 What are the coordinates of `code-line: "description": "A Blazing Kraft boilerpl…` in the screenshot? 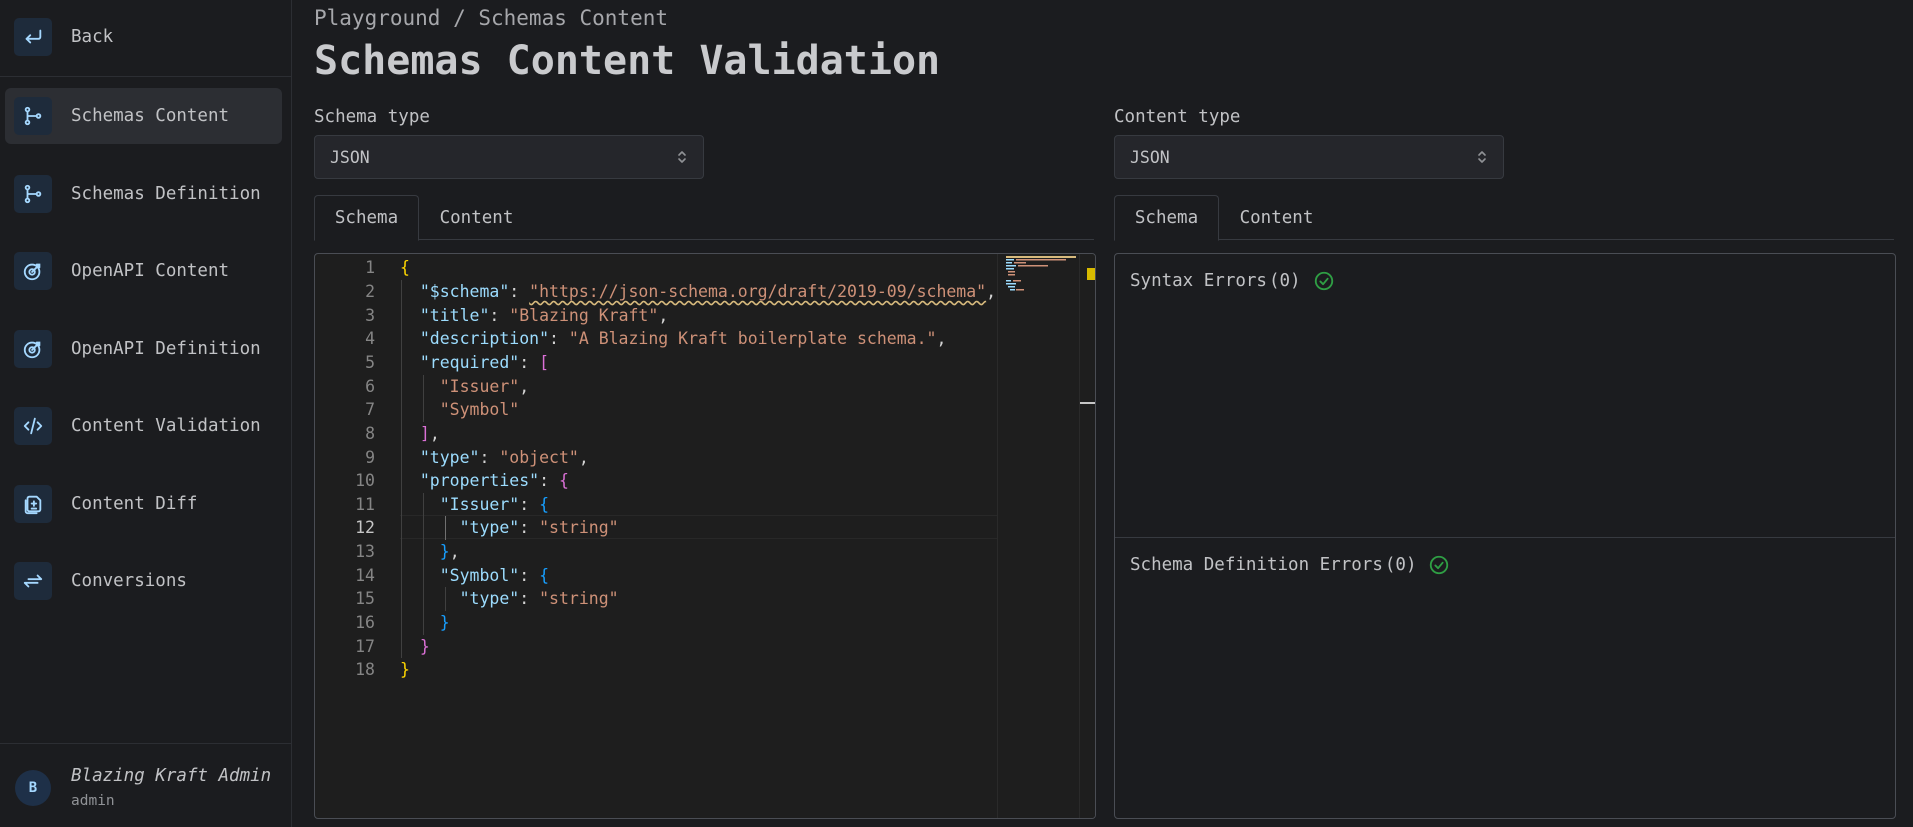 It's located at (683, 338).